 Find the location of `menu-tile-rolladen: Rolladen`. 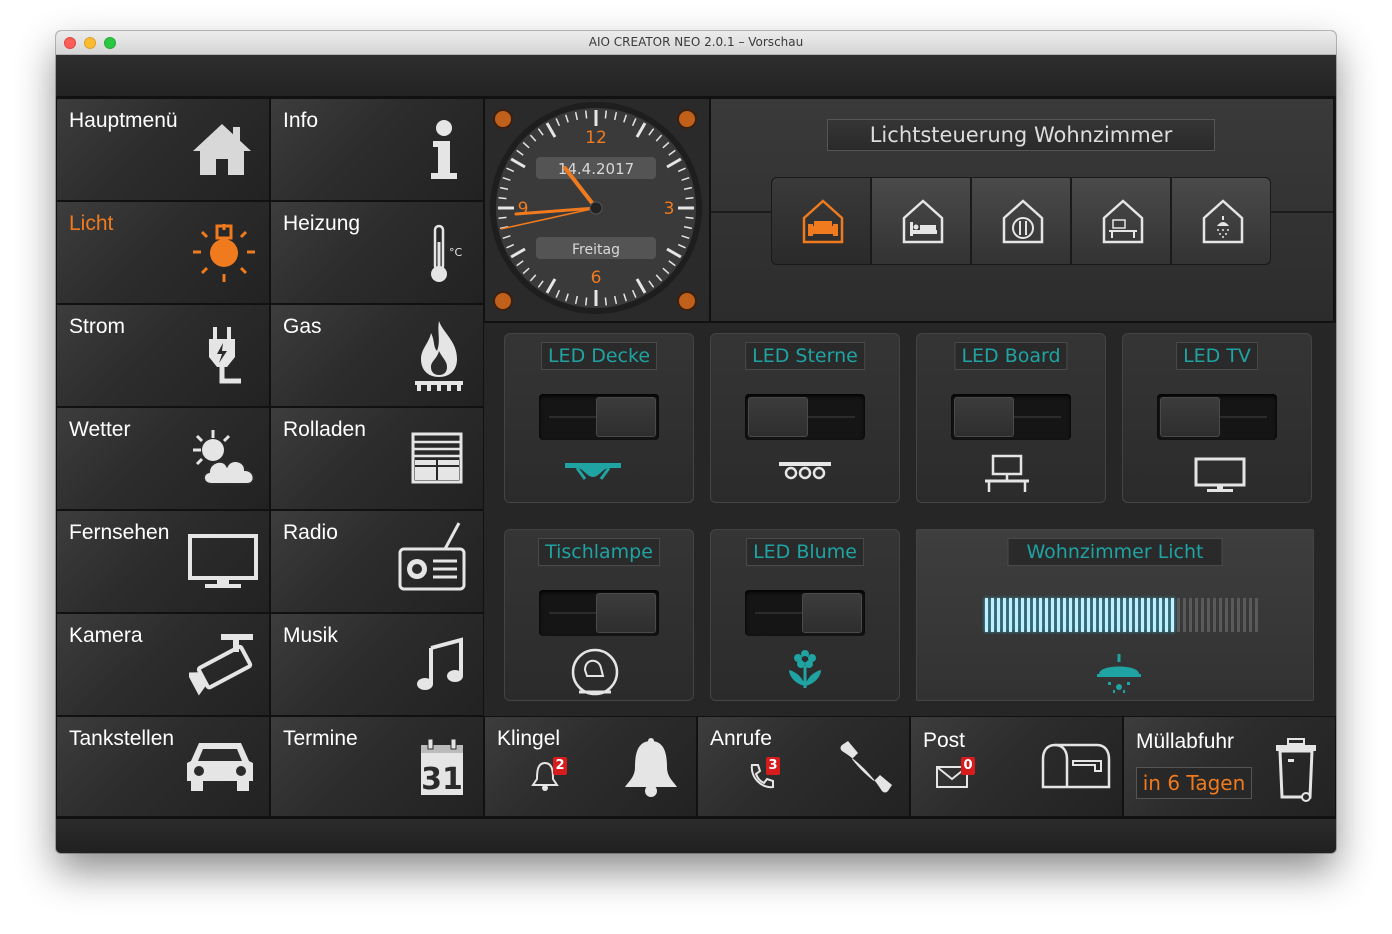

menu-tile-rolladen: Rolladen is located at coordinates (377, 458).